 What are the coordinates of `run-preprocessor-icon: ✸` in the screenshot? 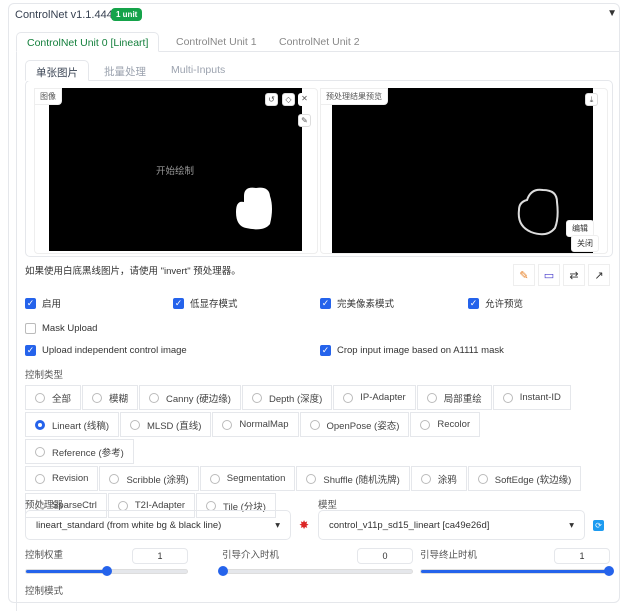 It's located at (304, 525).